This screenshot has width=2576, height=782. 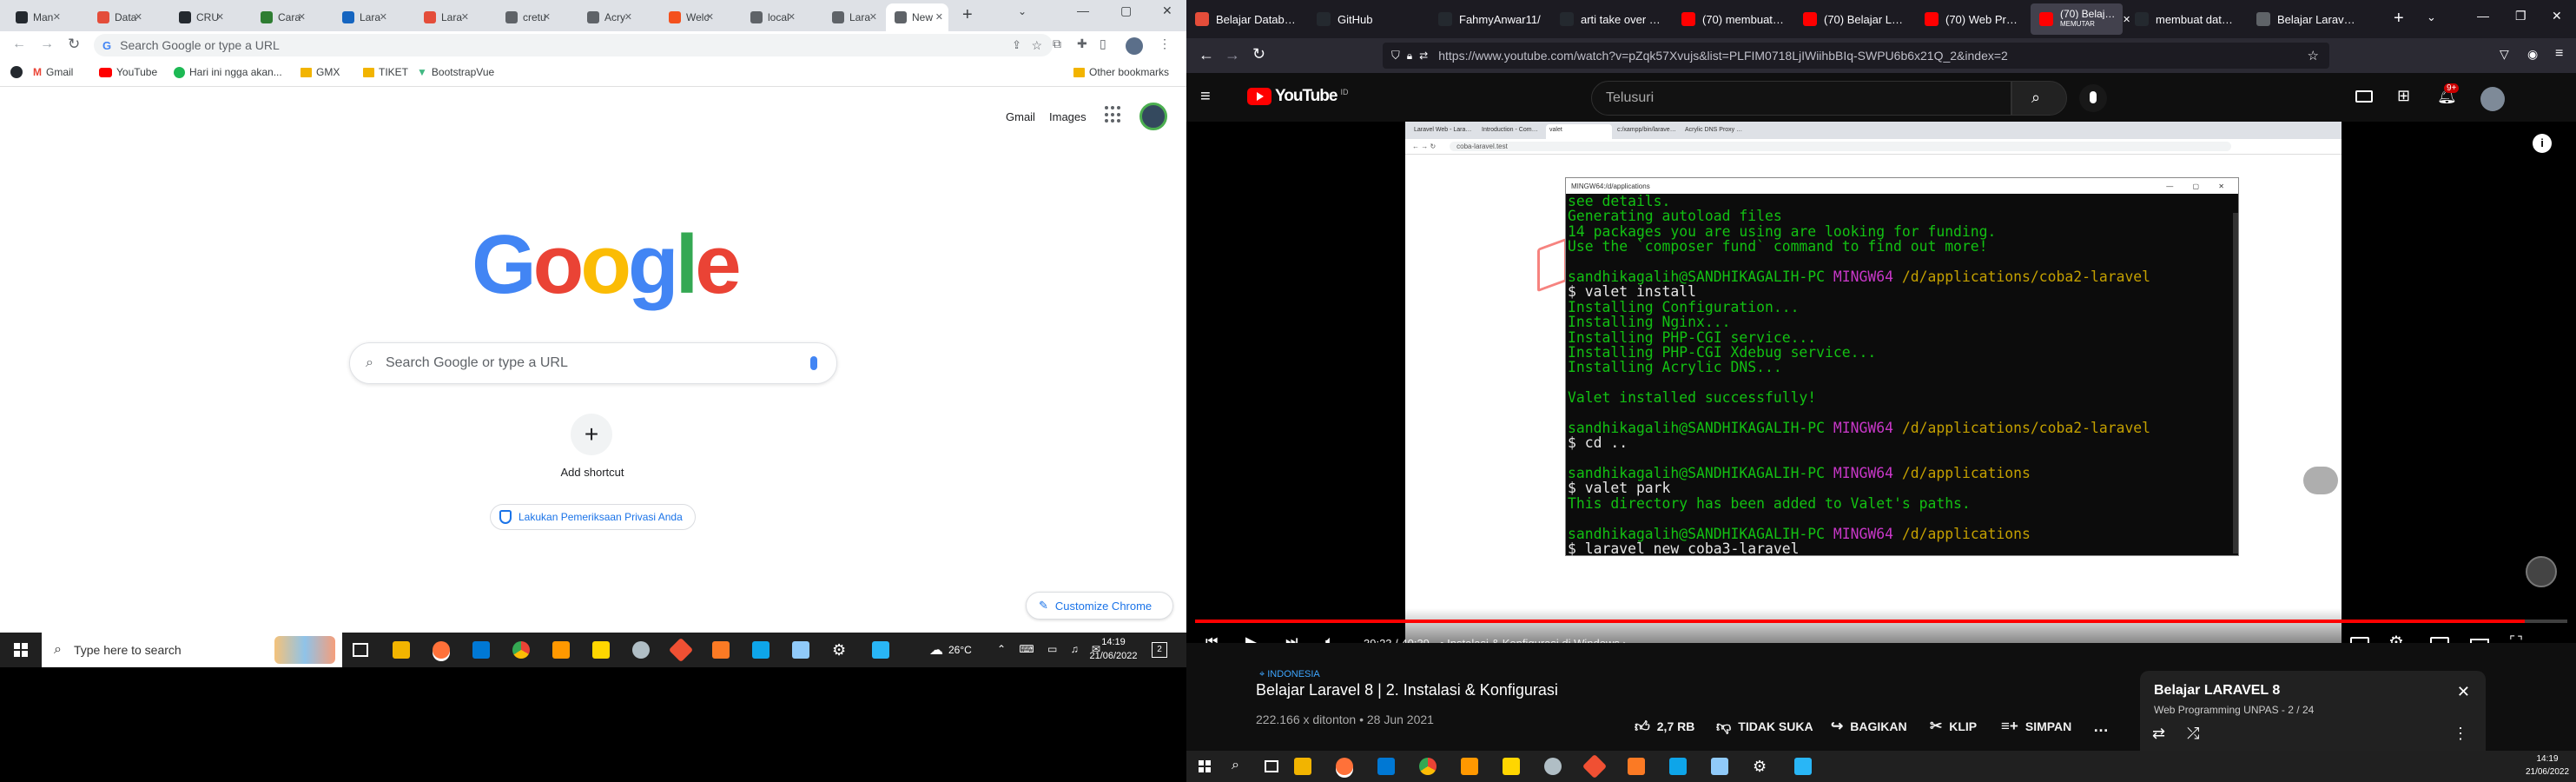 I want to click on other-bookmarks: Other bookmarks, so click(x=1121, y=72).